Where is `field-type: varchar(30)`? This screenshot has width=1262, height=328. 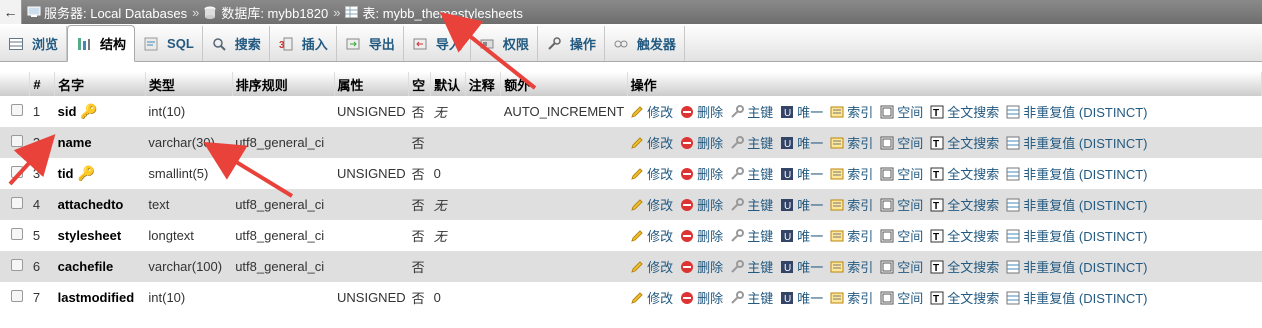 field-type: varchar(30) is located at coordinates (189, 142).